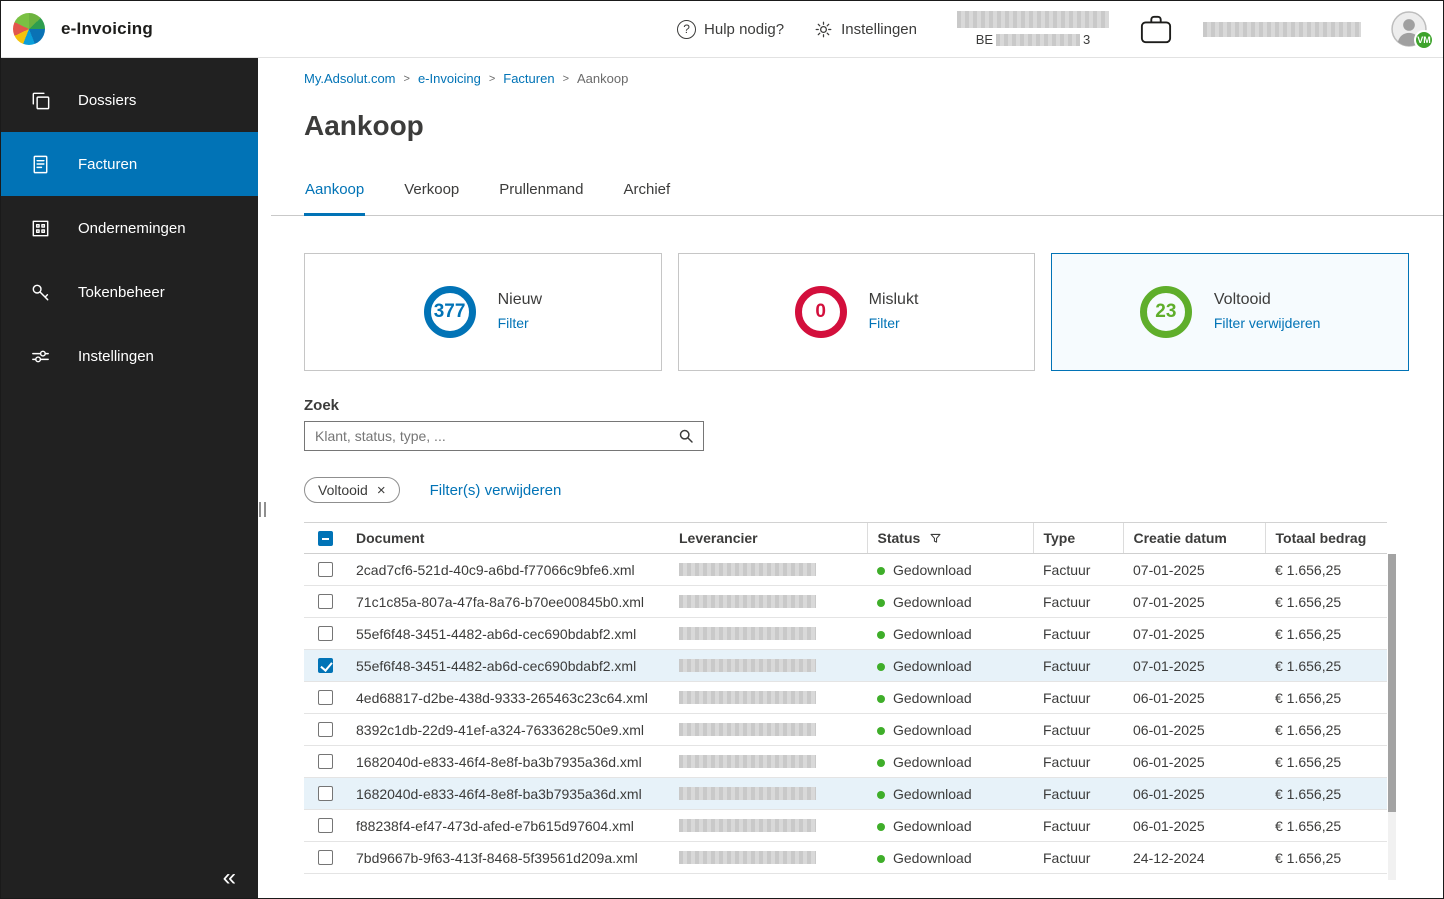 The height and width of the screenshot is (899, 1444). What do you see at coordinates (129, 356) in the screenshot?
I see `sidebar-item-instellingen: Instellingen` at bounding box center [129, 356].